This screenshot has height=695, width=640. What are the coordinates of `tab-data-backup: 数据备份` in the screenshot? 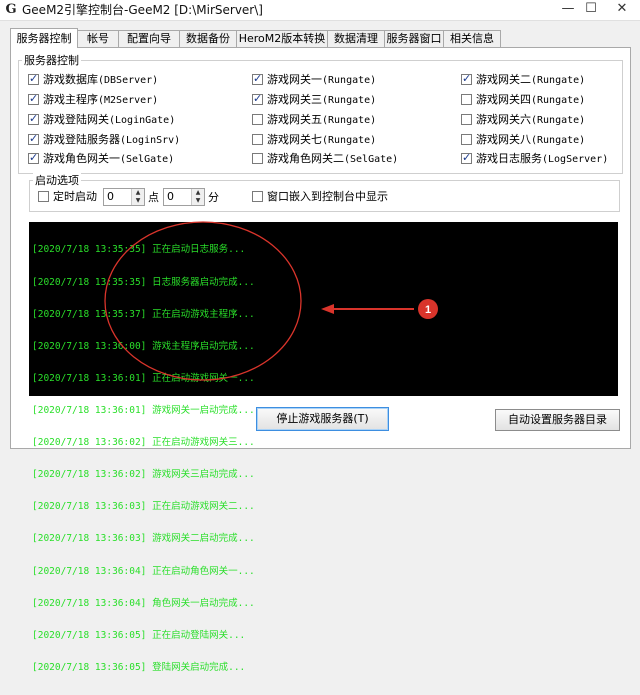 It's located at (208, 38).